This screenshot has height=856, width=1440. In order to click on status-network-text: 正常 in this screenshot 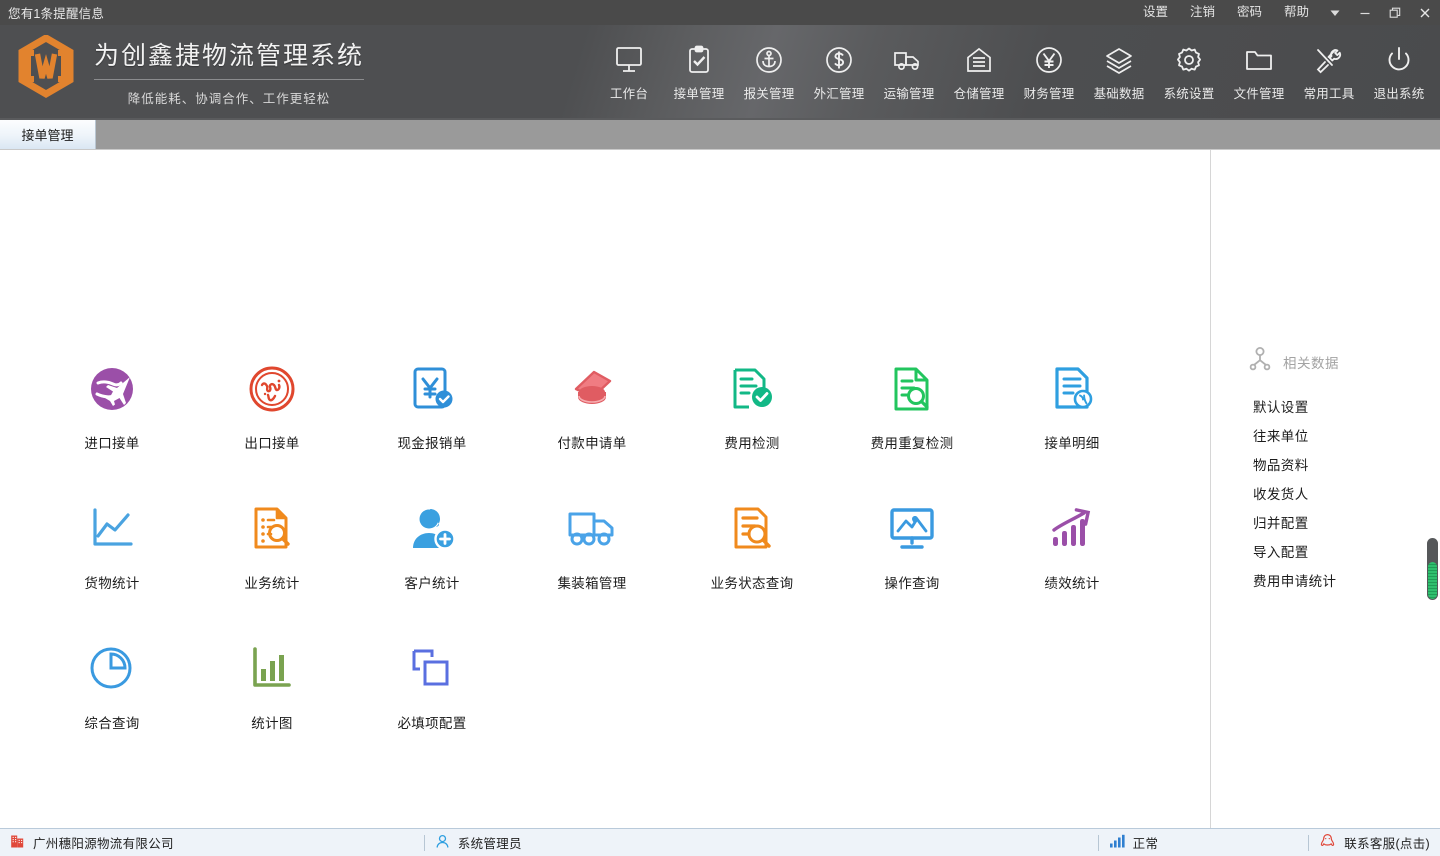, I will do `click(1145, 844)`.